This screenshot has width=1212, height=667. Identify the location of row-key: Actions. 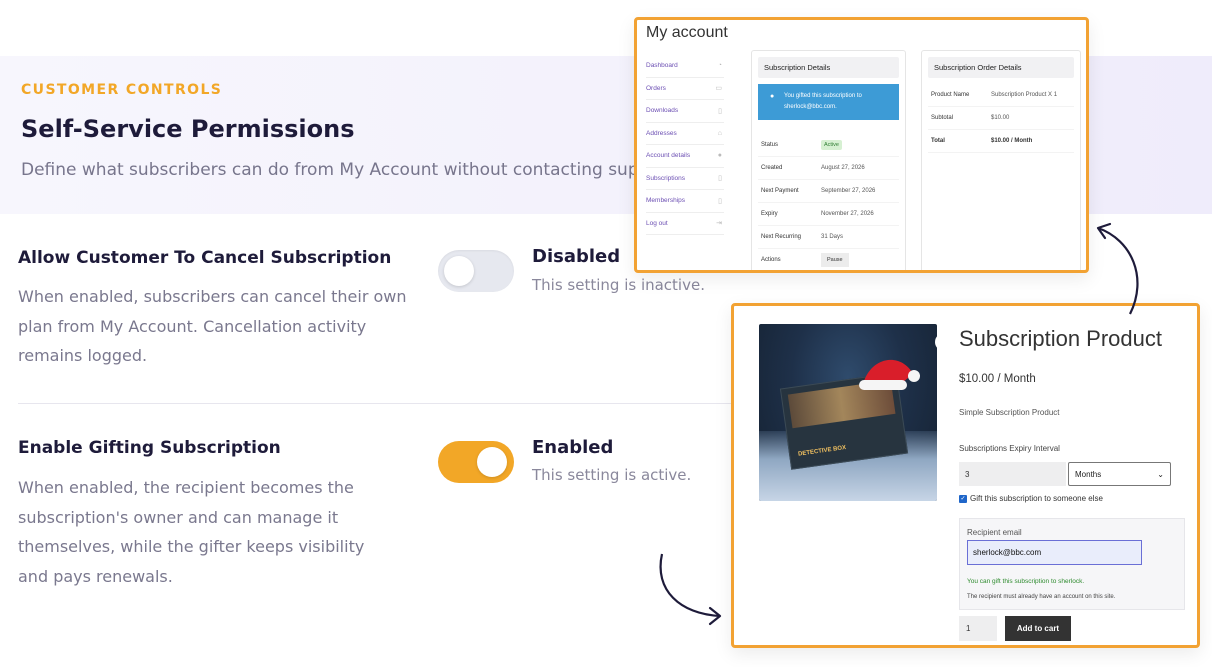
(771, 260).